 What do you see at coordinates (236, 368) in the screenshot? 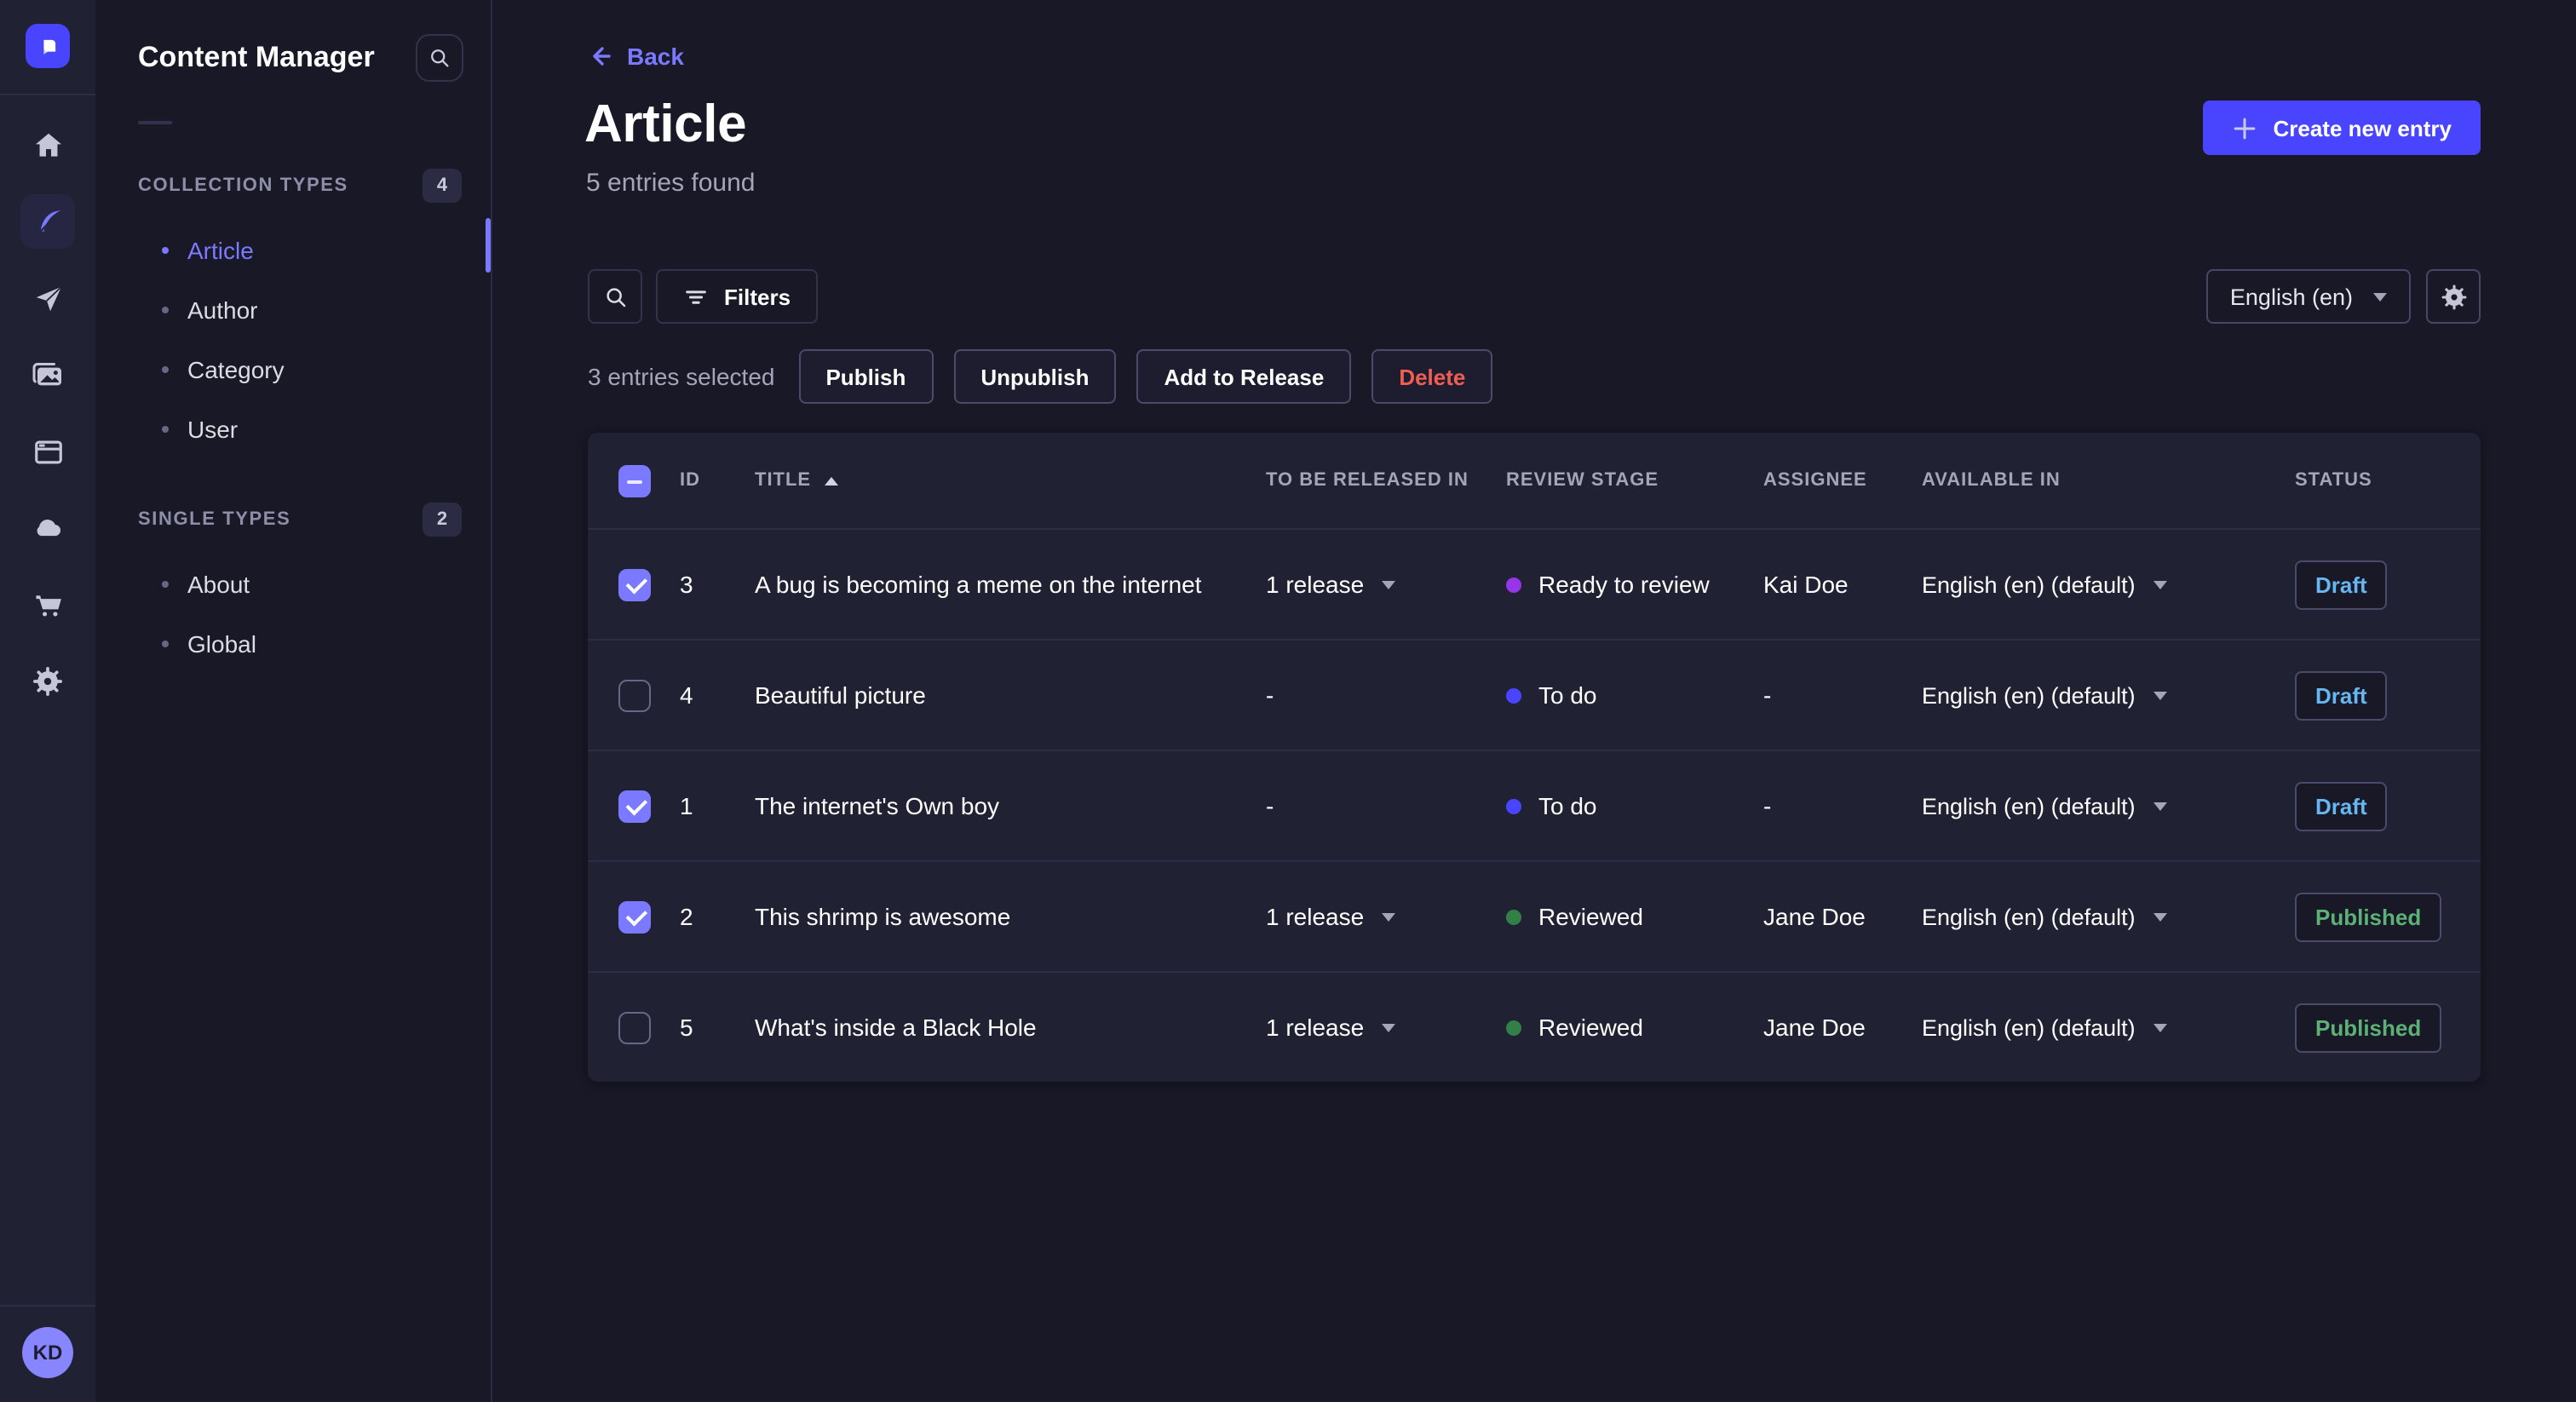
I see `sidebar-item-label: Category` at bounding box center [236, 368].